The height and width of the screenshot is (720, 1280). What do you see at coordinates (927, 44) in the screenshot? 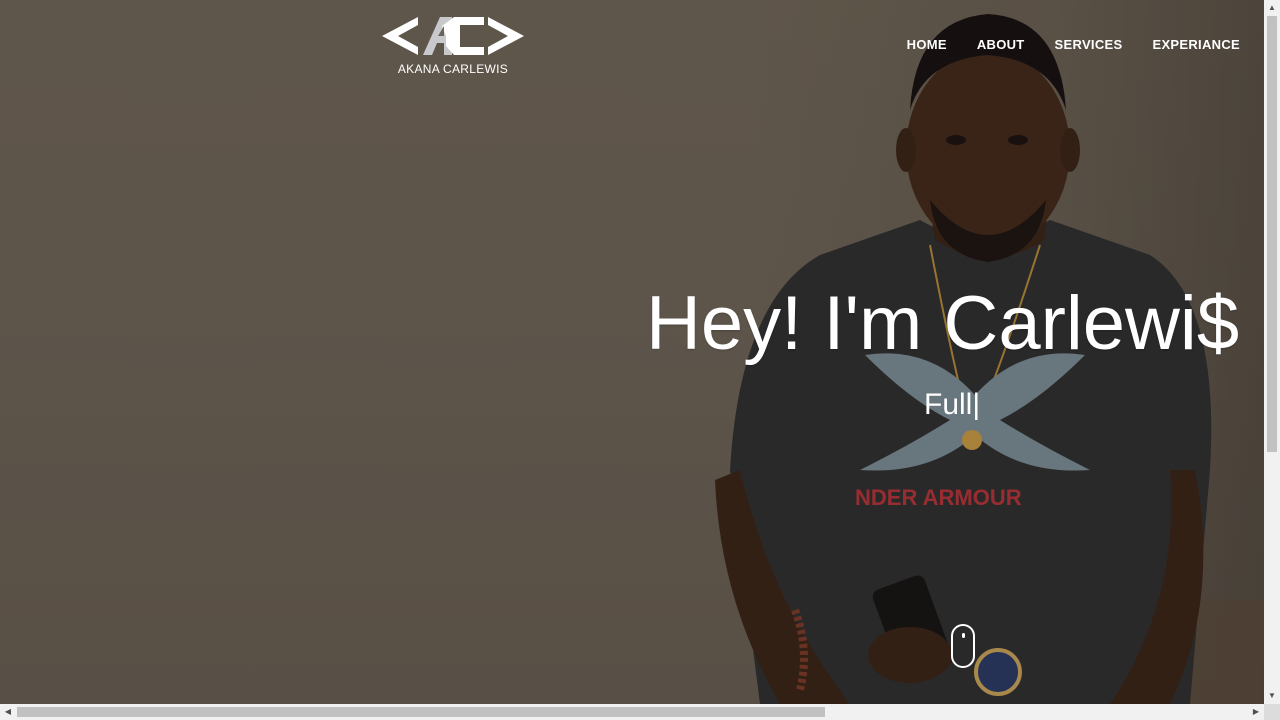
I see `nav-home: HOME` at bounding box center [927, 44].